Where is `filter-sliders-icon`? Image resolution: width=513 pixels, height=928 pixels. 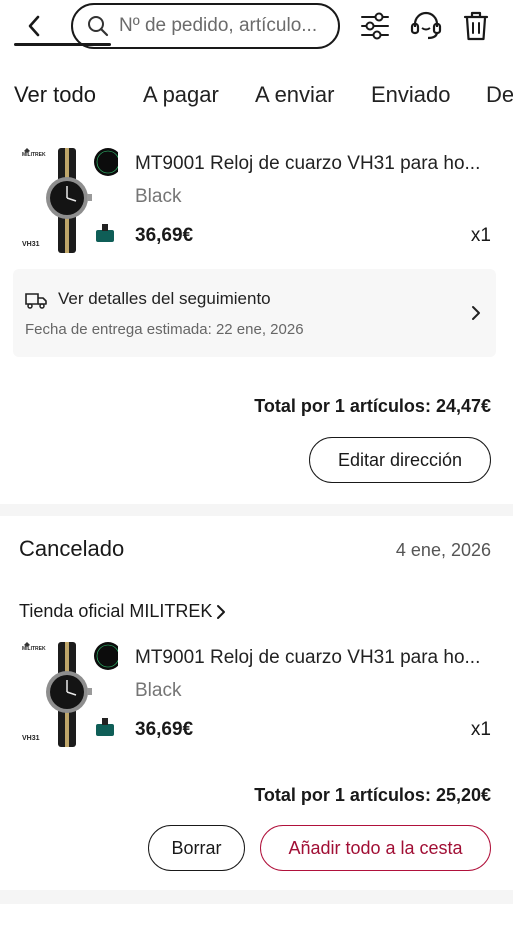
filter-sliders-icon is located at coordinates (375, 26).